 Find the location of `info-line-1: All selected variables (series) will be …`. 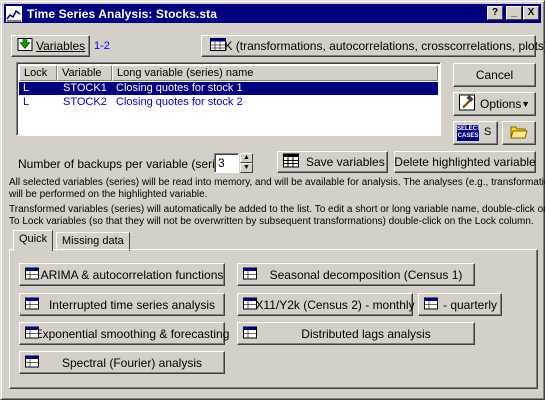

info-line-1: All selected variables (series) will be … is located at coordinates (277, 182).